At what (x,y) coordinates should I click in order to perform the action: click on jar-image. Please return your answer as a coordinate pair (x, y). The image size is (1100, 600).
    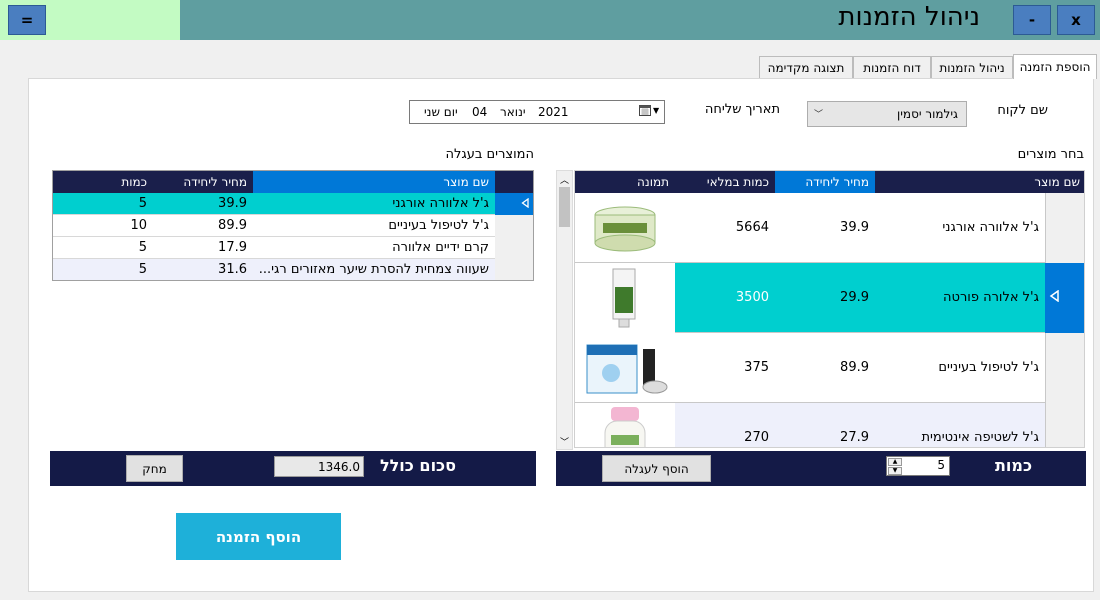
    Looking at the image, I should click on (625, 228).